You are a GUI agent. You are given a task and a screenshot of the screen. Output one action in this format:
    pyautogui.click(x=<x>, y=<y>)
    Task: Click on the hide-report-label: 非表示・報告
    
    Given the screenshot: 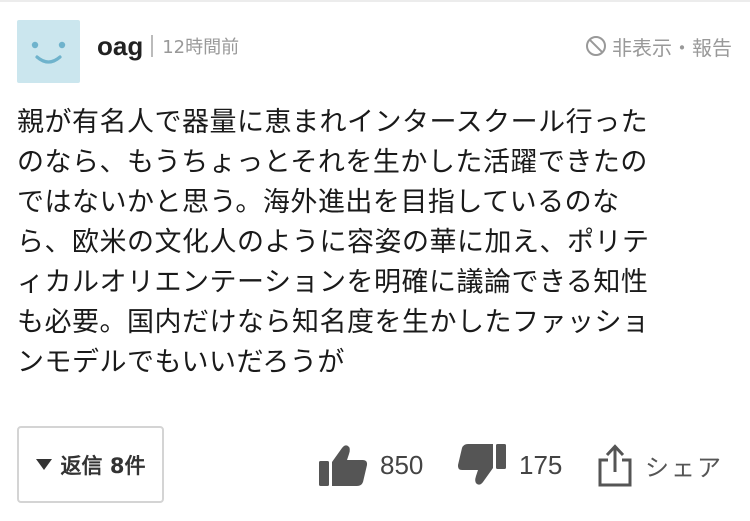 What is the action you would take?
    pyautogui.click(x=672, y=47)
    